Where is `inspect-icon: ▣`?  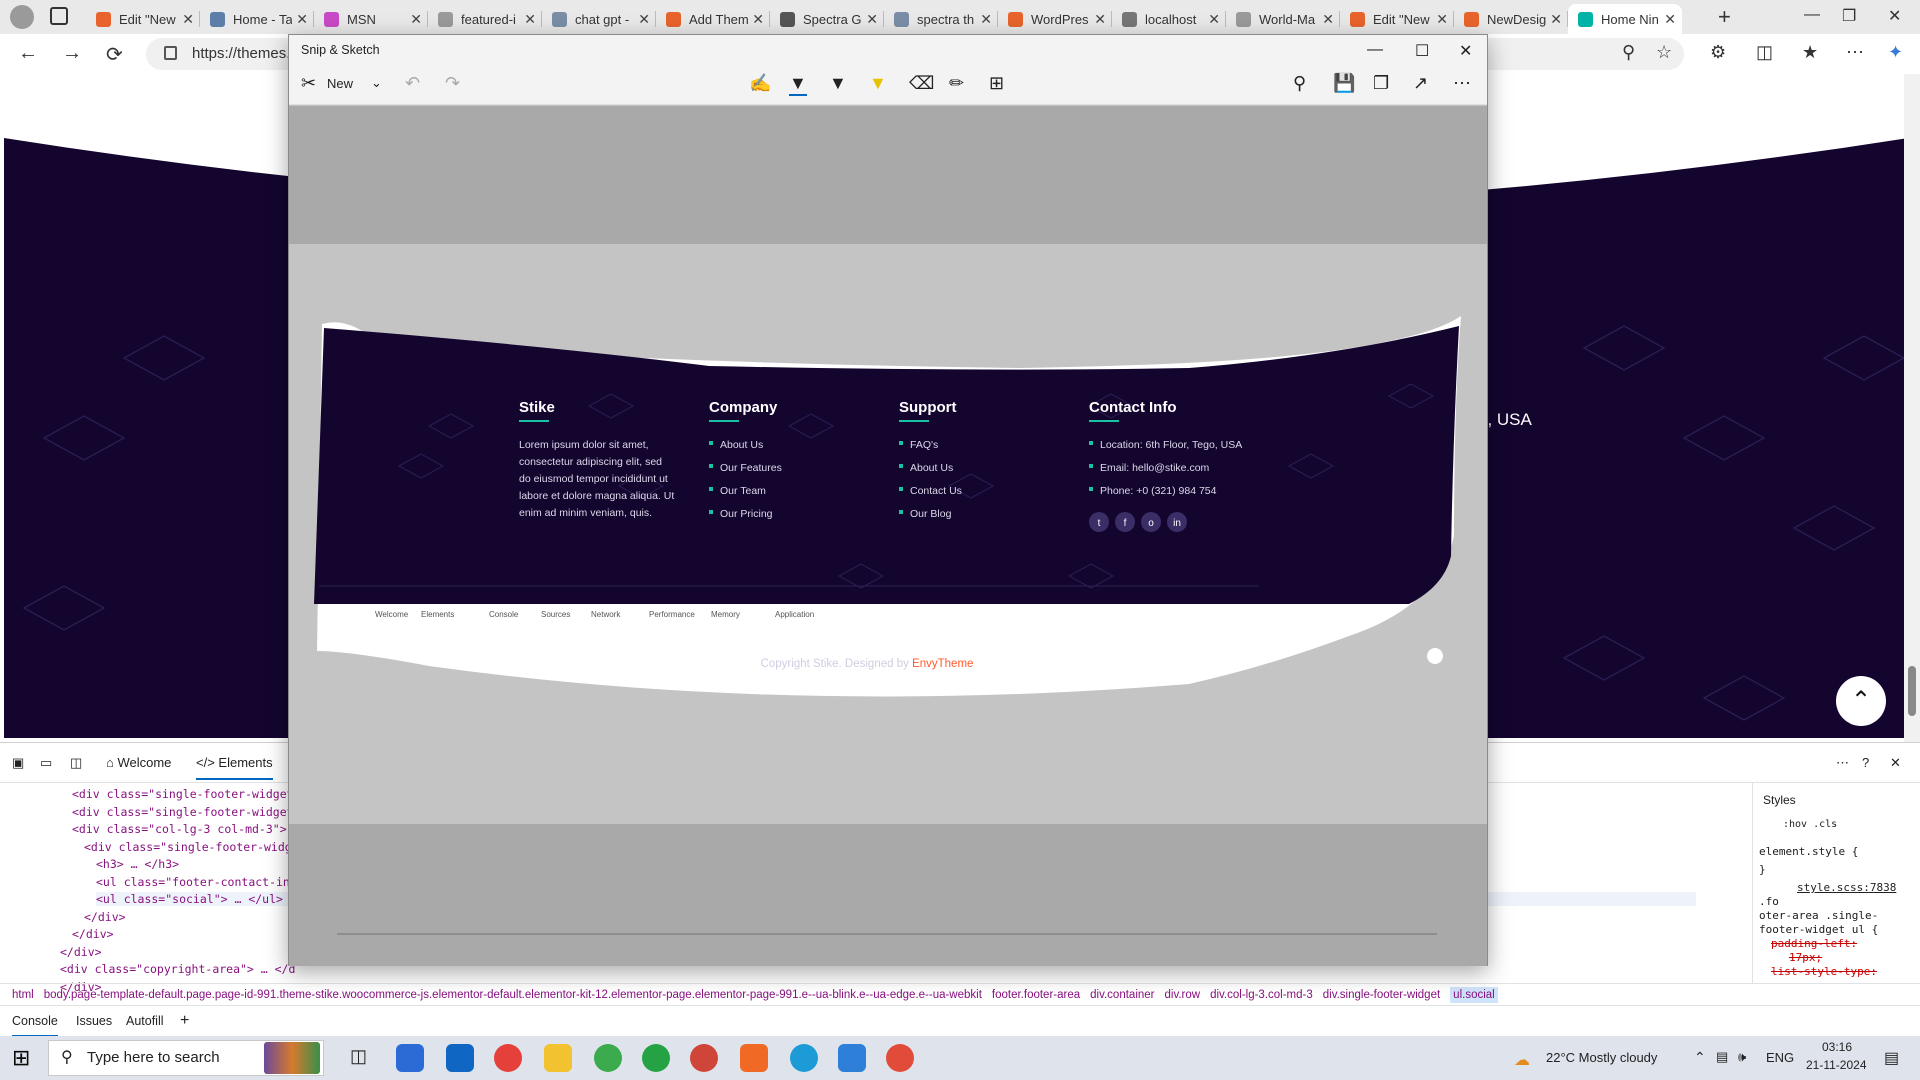
inspect-icon: ▣ is located at coordinates (18, 763).